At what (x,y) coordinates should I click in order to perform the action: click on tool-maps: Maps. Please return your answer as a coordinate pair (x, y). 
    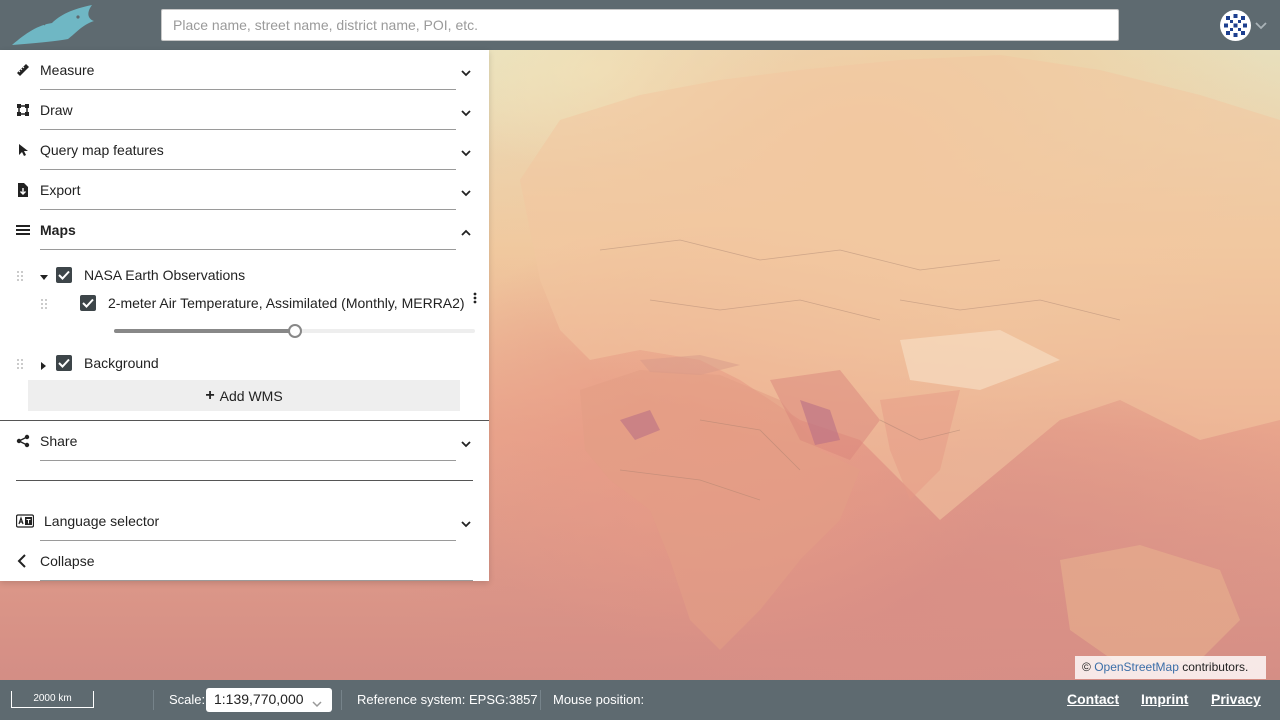
    Looking at the image, I should click on (244, 230).